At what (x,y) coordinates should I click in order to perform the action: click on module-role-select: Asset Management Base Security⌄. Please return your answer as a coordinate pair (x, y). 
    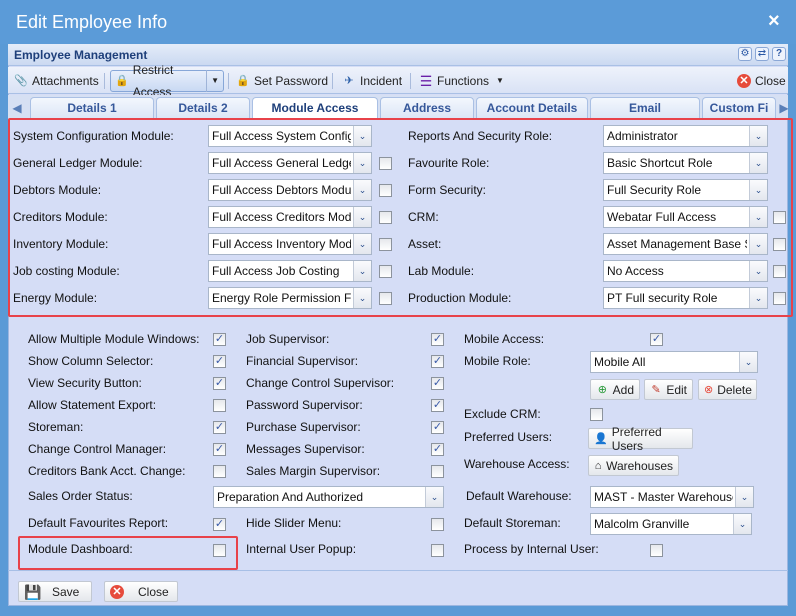
    Looking at the image, I should click on (685, 244).